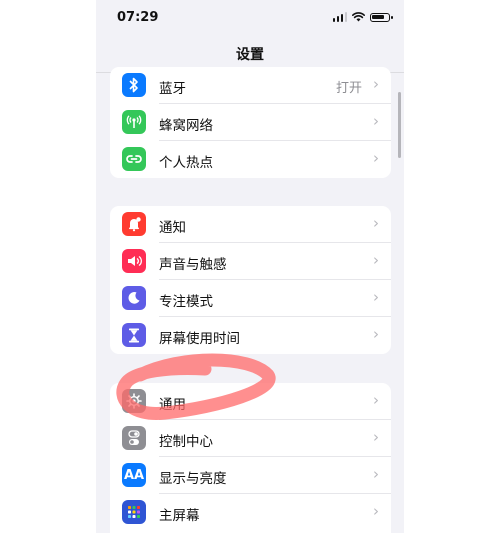  Describe the element at coordinates (134, 401) in the screenshot. I see `gear-icon` at that location.